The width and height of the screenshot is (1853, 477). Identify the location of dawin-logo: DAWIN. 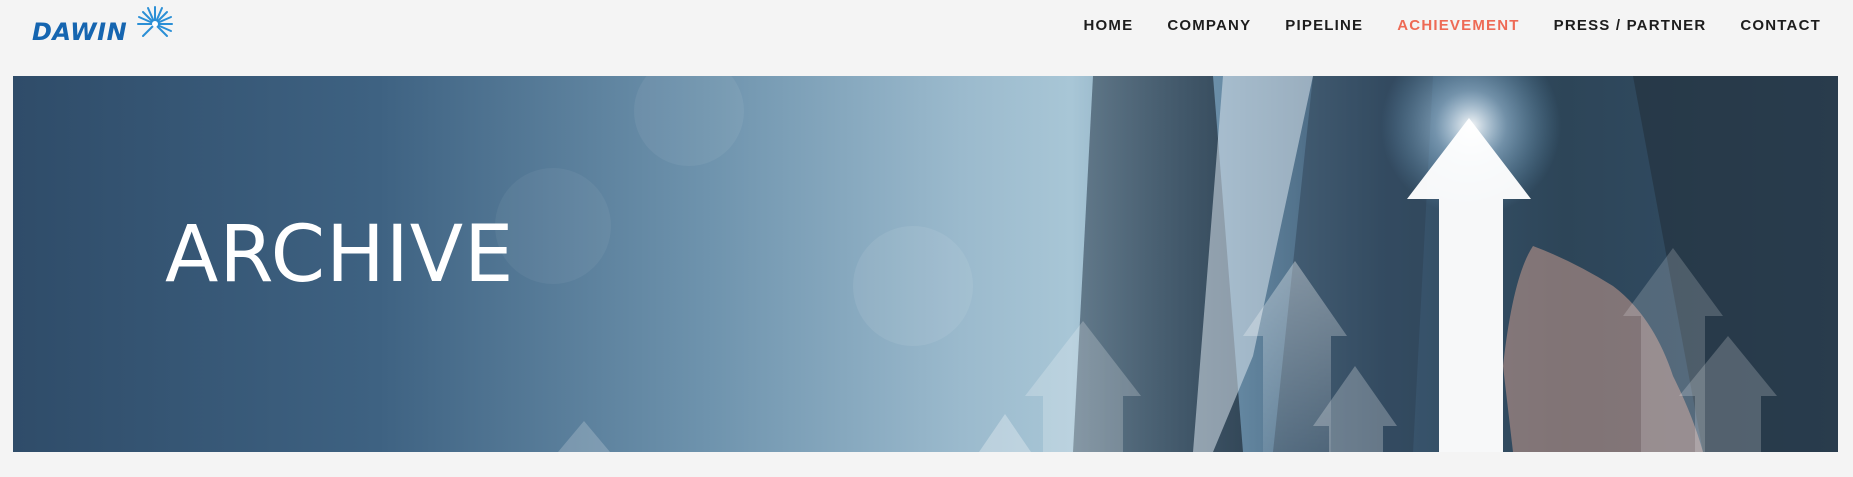
(102, 26).